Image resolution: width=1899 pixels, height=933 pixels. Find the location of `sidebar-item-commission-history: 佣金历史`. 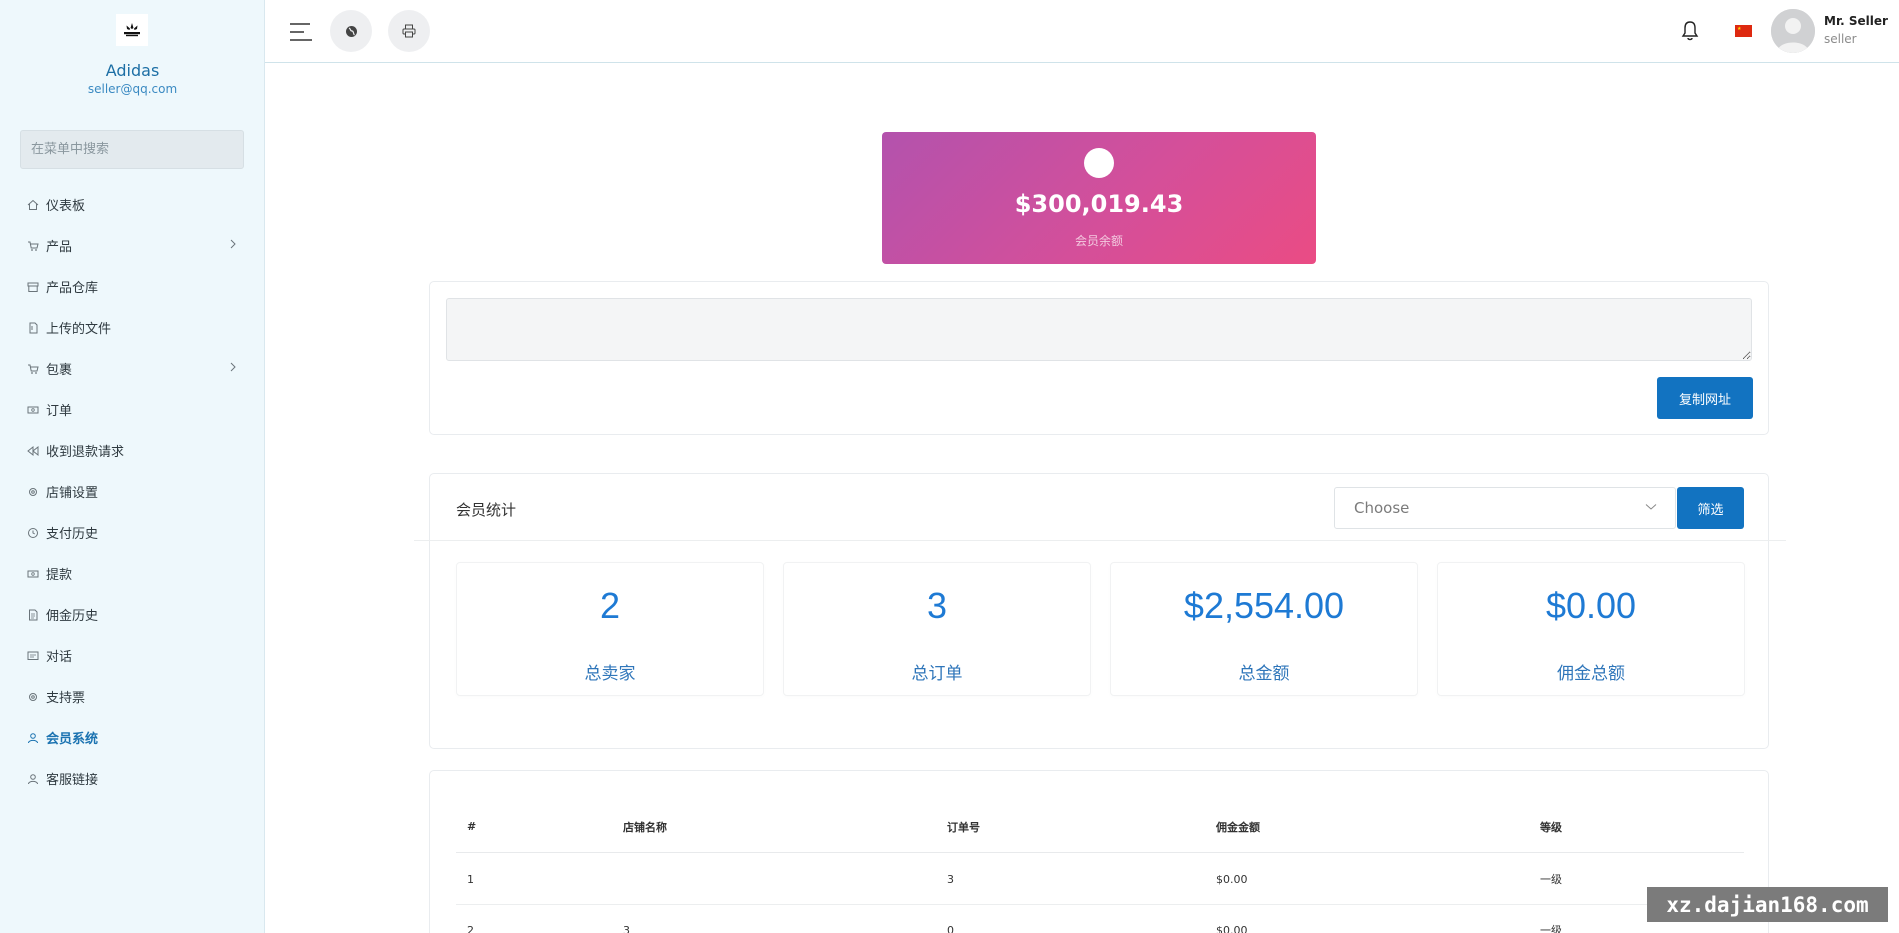

sidebar-item-commission-history: 佣金历史 is located at coordinates (132, 614).